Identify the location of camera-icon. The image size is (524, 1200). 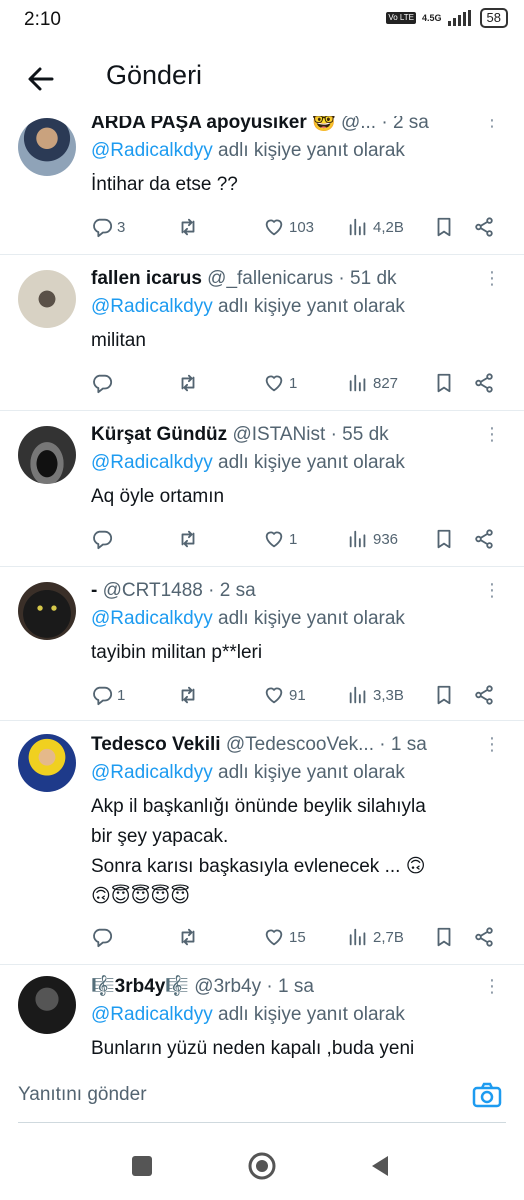
(487, 1095).